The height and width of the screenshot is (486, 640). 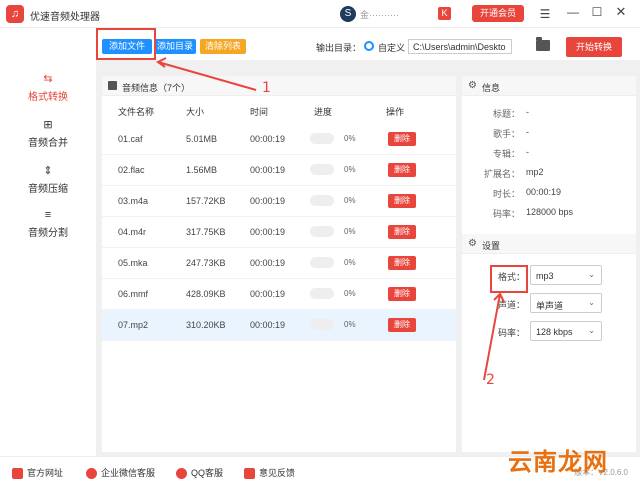 I want to click on settings-panel-title: 设置, so click(x=491, y=246).